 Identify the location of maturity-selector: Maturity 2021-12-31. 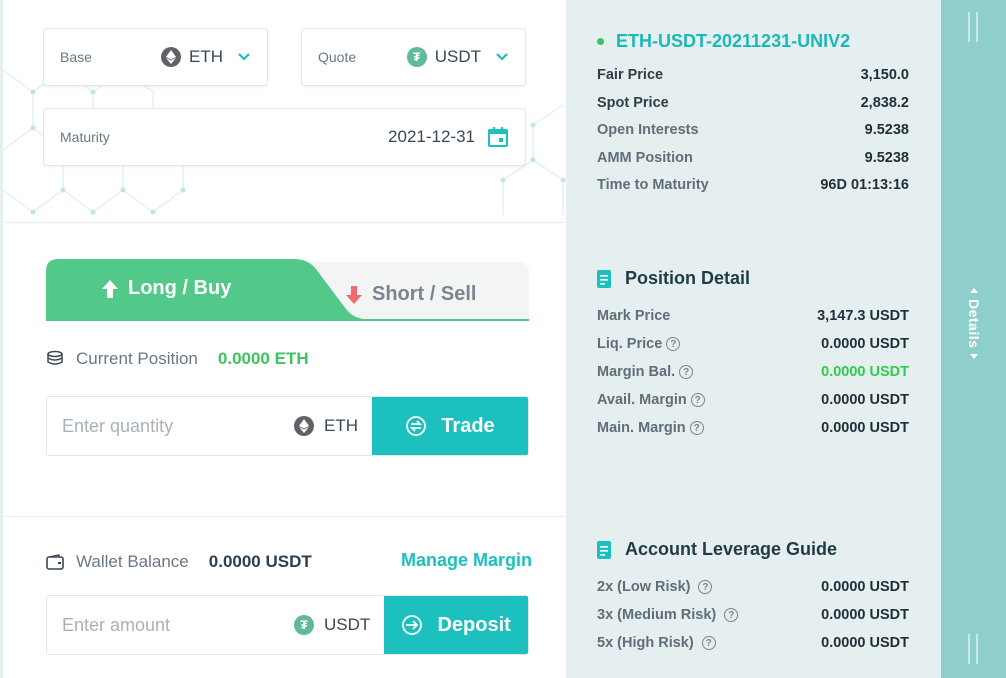
(284, 137).